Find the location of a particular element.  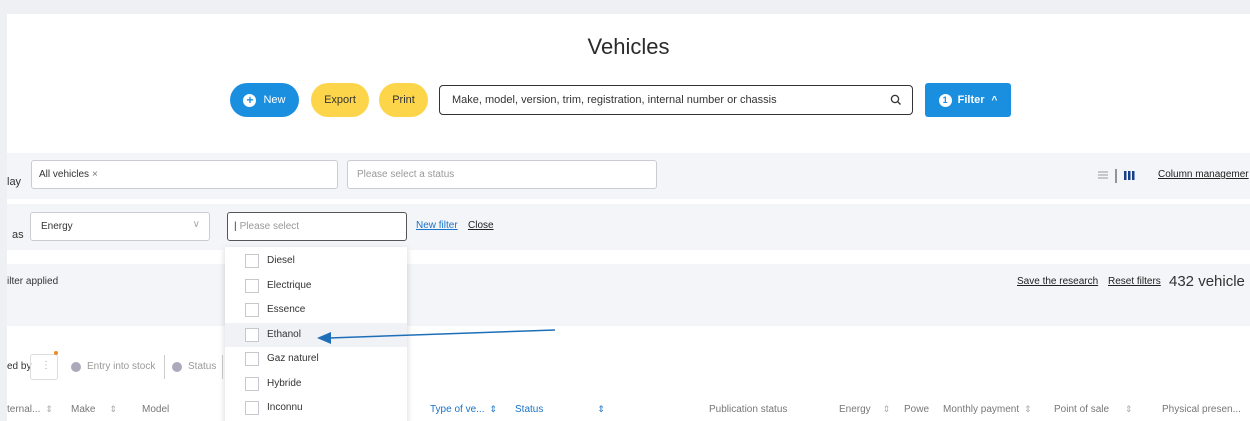

vehicle-count: 432 vehicle is located at coordinates (1207, 281).